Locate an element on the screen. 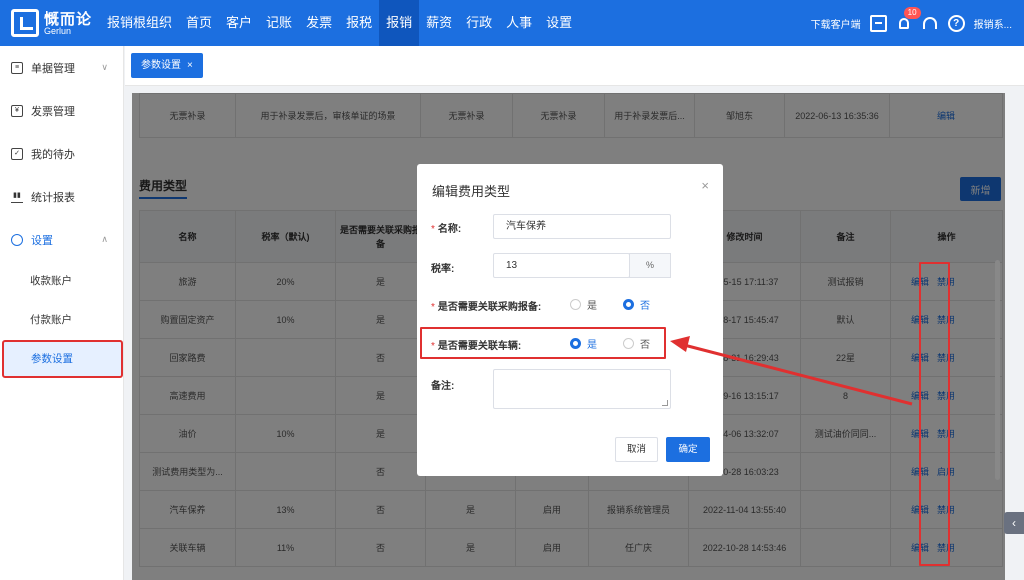  resize-grip-icon is located at coordinates (665, 403).